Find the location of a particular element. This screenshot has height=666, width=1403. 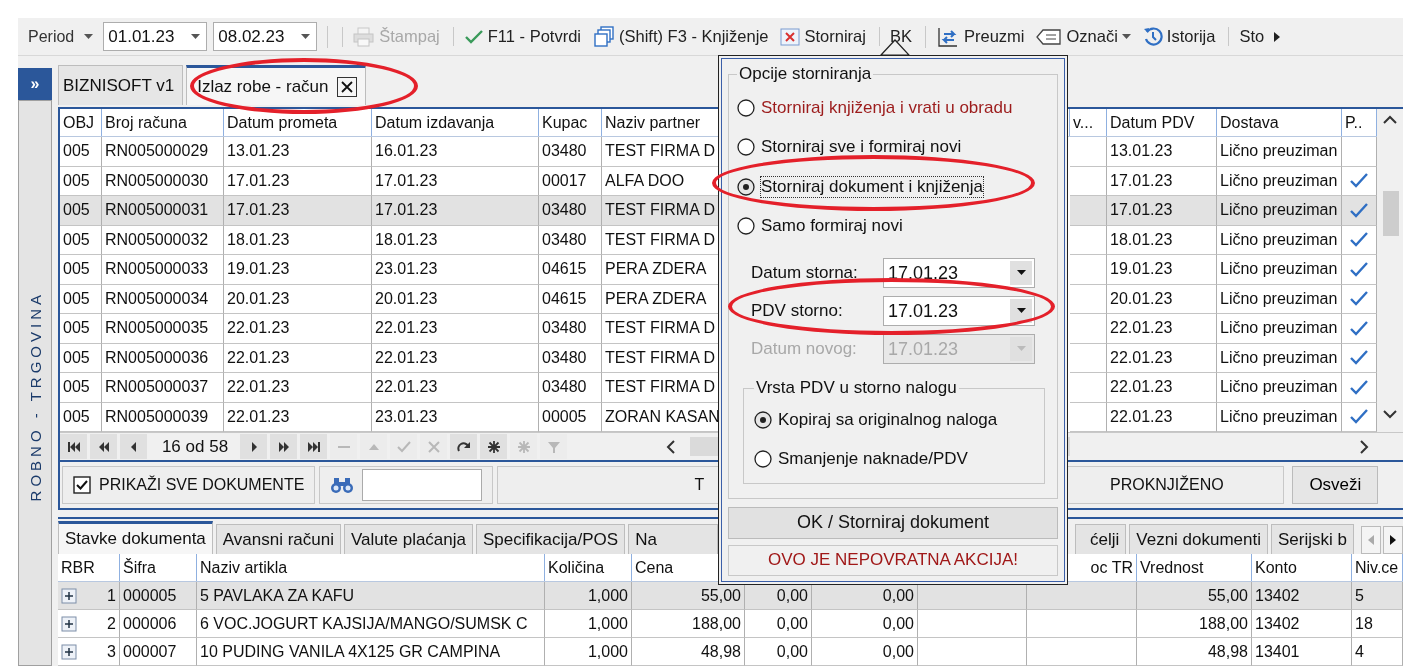

page-forward-icon is located at coordinates (283, 446).